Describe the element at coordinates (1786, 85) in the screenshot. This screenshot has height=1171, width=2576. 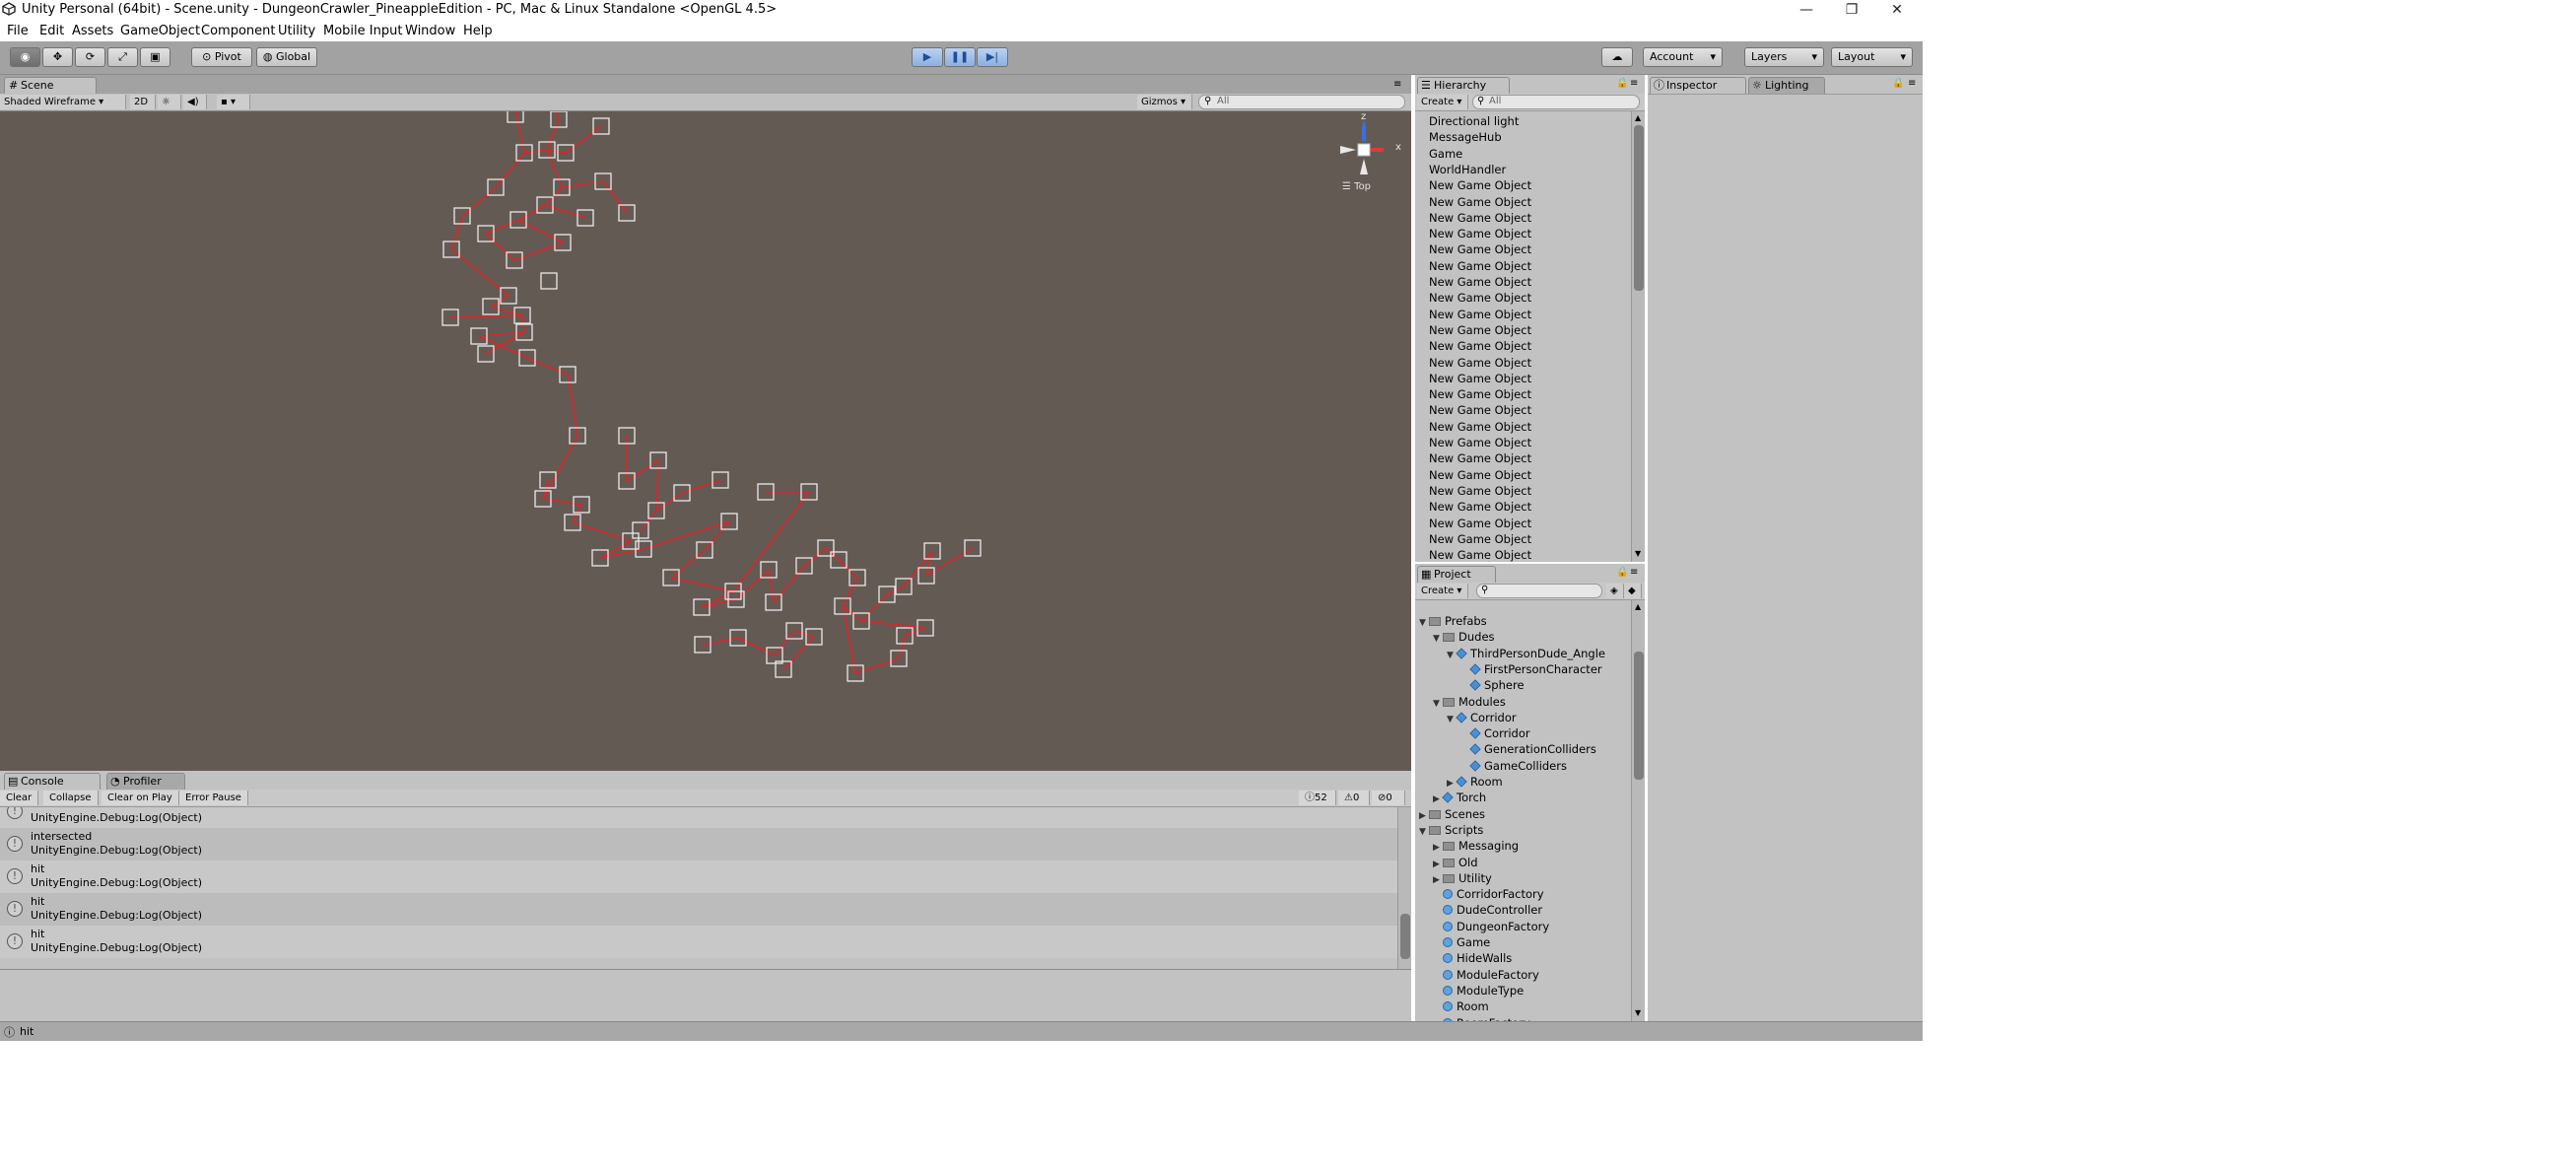
I see `tab-lighting: ☼ Lighting` at that location.